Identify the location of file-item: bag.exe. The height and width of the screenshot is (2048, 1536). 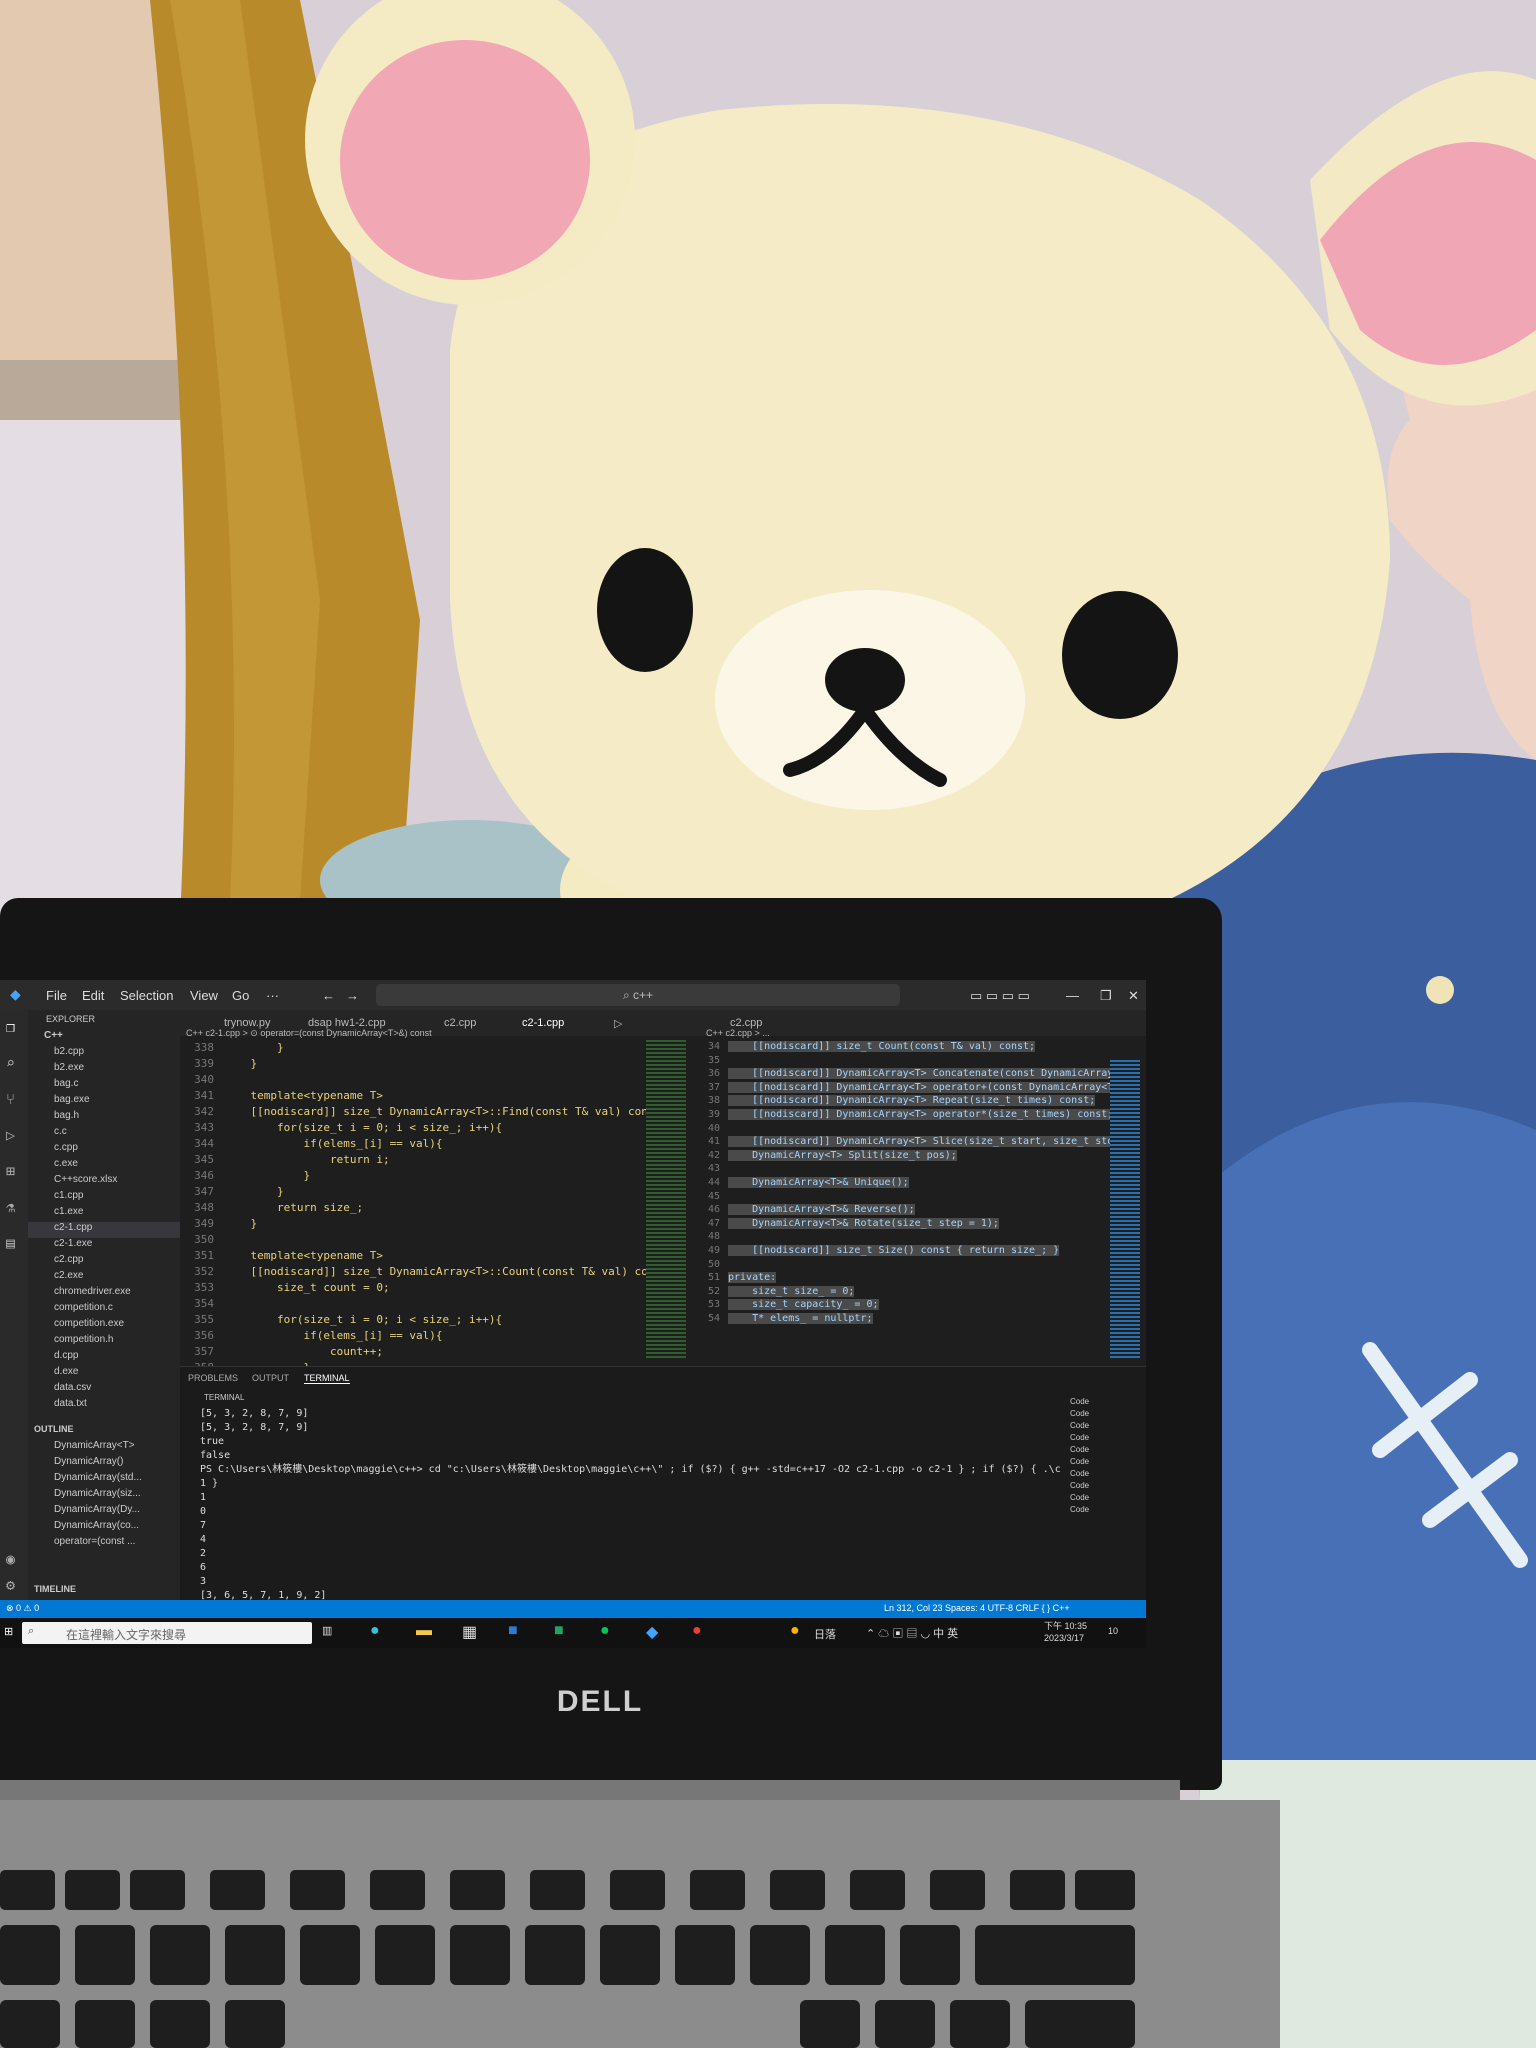
(130, 1102).